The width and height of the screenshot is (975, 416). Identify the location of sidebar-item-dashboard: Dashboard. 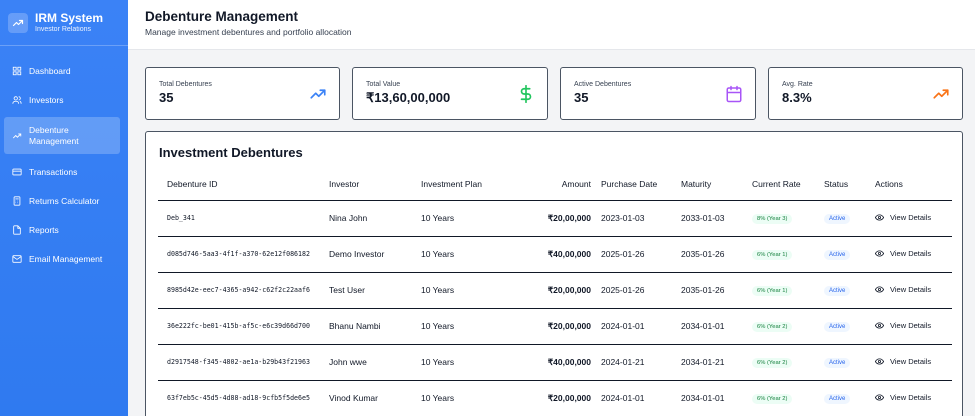
(60, 70).